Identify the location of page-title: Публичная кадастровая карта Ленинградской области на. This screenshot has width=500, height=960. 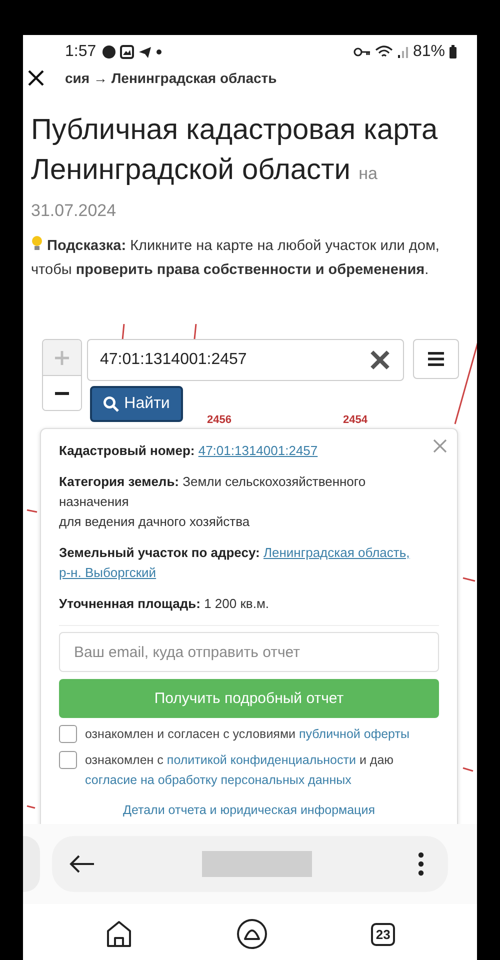
(235, 150).